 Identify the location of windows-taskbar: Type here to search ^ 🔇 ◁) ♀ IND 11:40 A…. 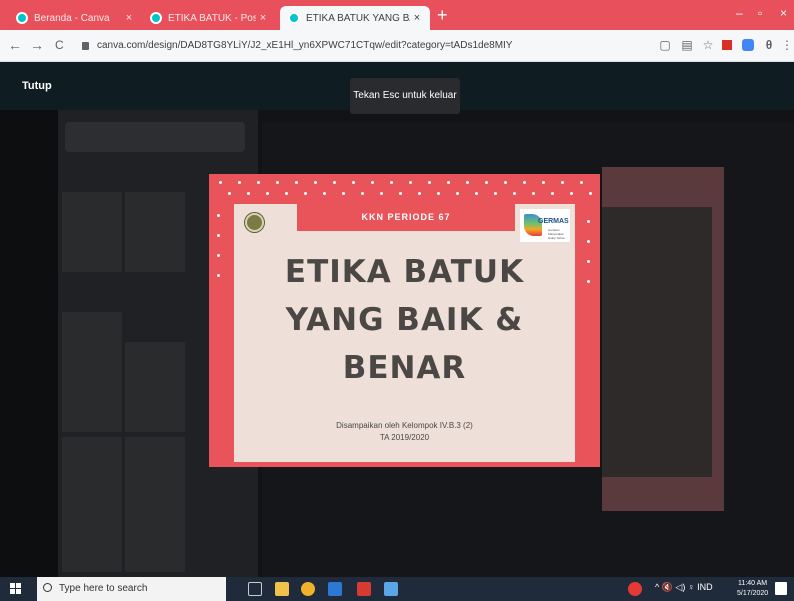
(397, 589).